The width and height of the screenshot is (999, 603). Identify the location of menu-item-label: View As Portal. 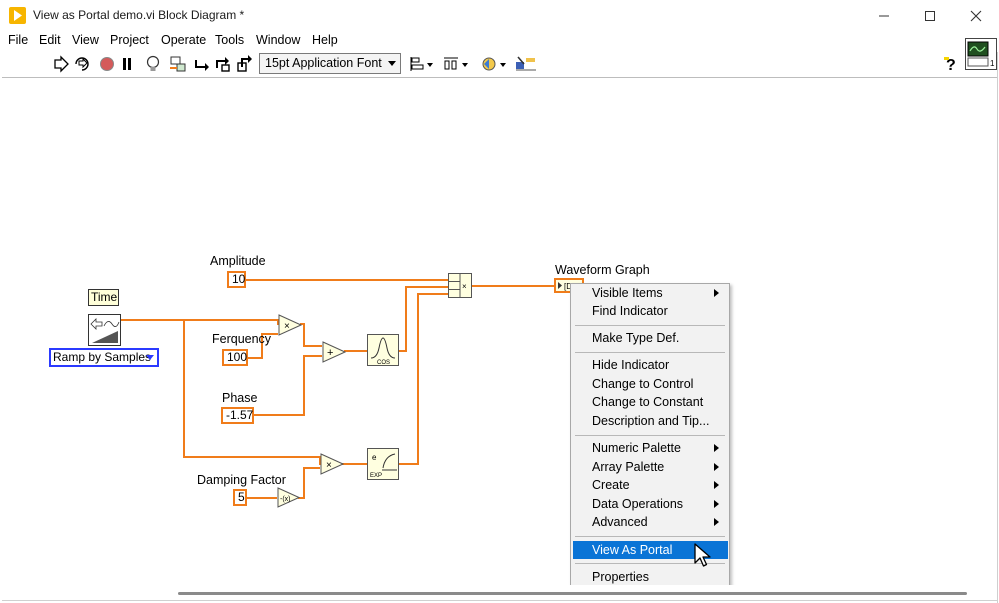
(632, 550).